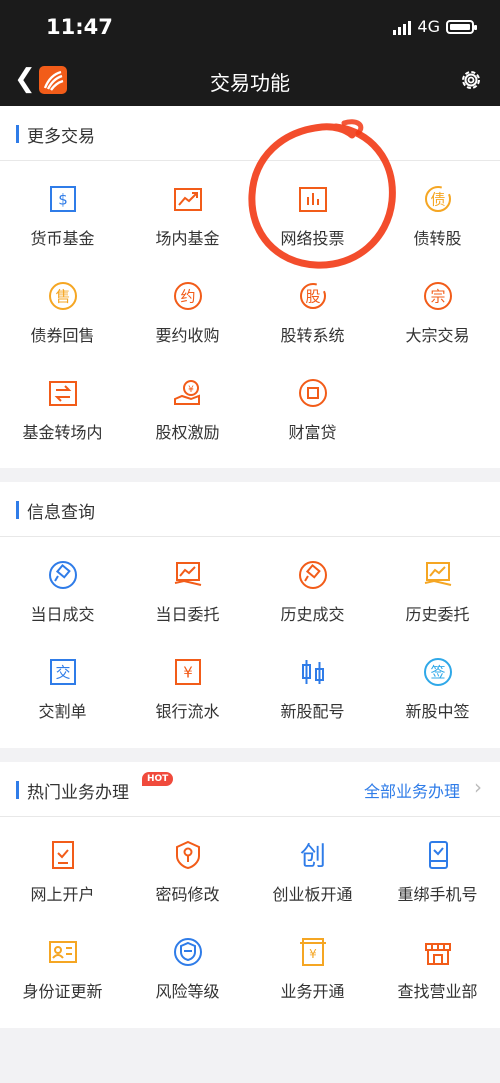 This screenshot has width=500, height=1083. Describe the element at coordinates (437, 209) in the screenshot. I see `grid-item-debt-convert: 债债转股` at that location.